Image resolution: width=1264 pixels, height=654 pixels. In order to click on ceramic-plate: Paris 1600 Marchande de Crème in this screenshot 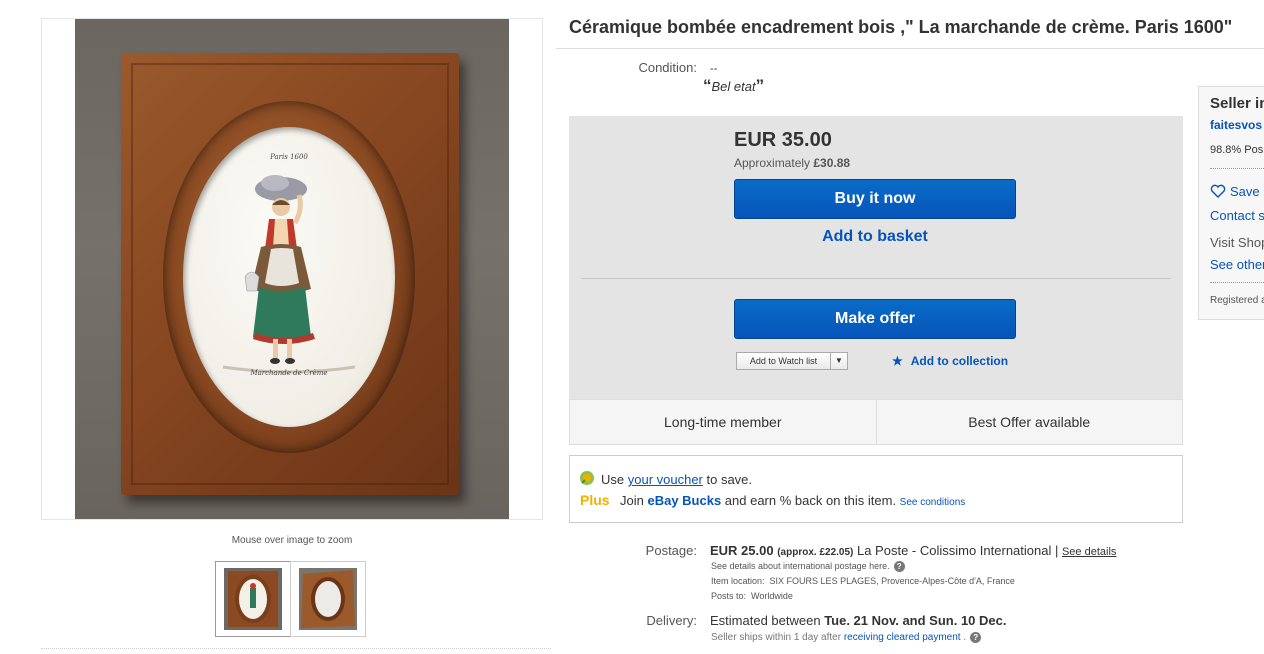, I will do `click(289, 277)`.